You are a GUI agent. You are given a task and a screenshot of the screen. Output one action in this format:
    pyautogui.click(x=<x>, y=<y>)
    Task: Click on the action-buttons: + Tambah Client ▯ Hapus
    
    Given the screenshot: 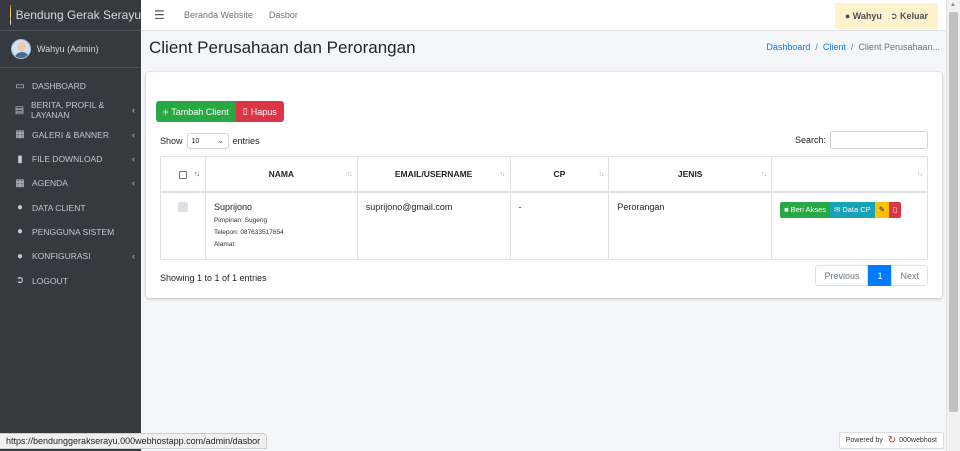 What is the action you would take?
    pyautogui.click(x=220, y=111)
    